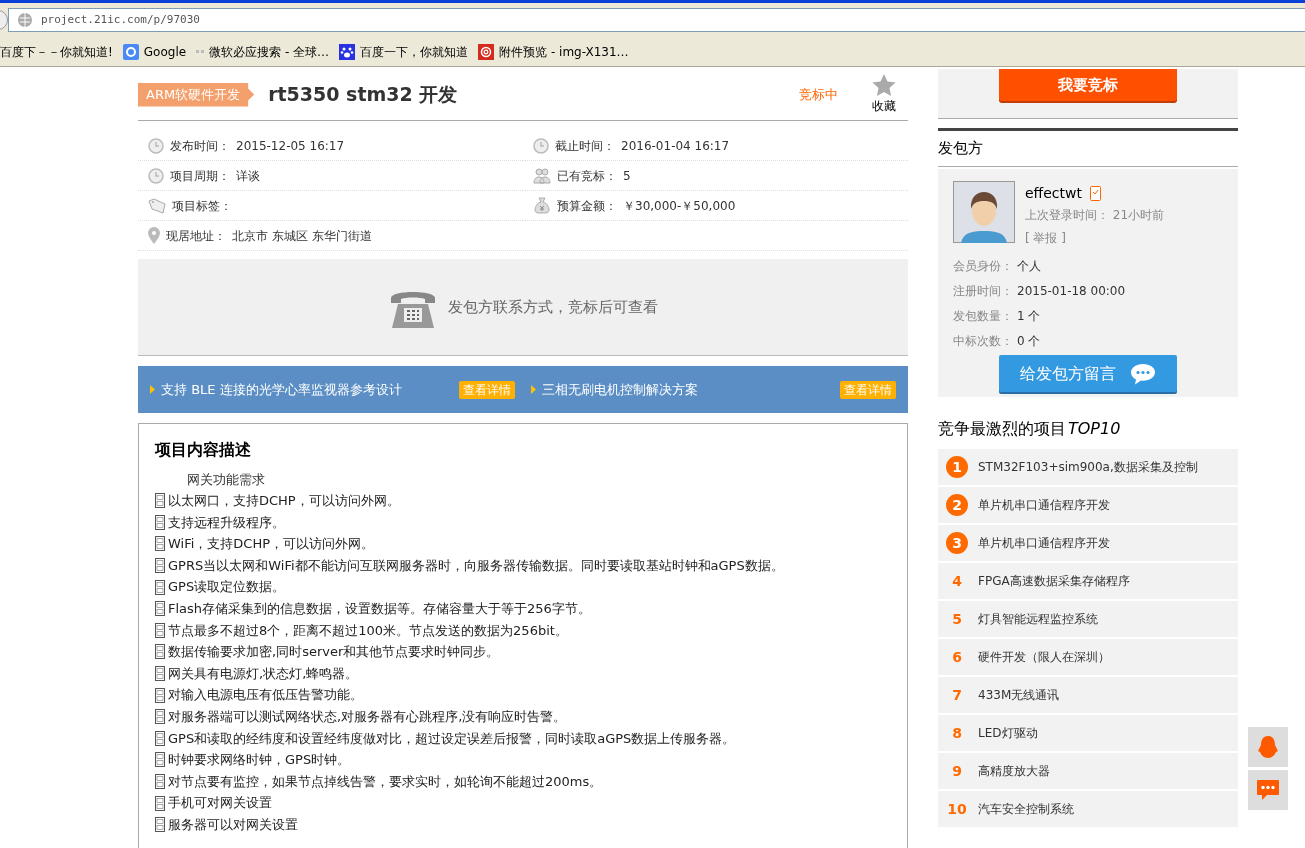 The height and width of the screenshot is (848, 1305). What do you see at coordinates (983, 291) in the screenshot?
I see `field-label: 注册时间：` at bounding box center [983, 291].